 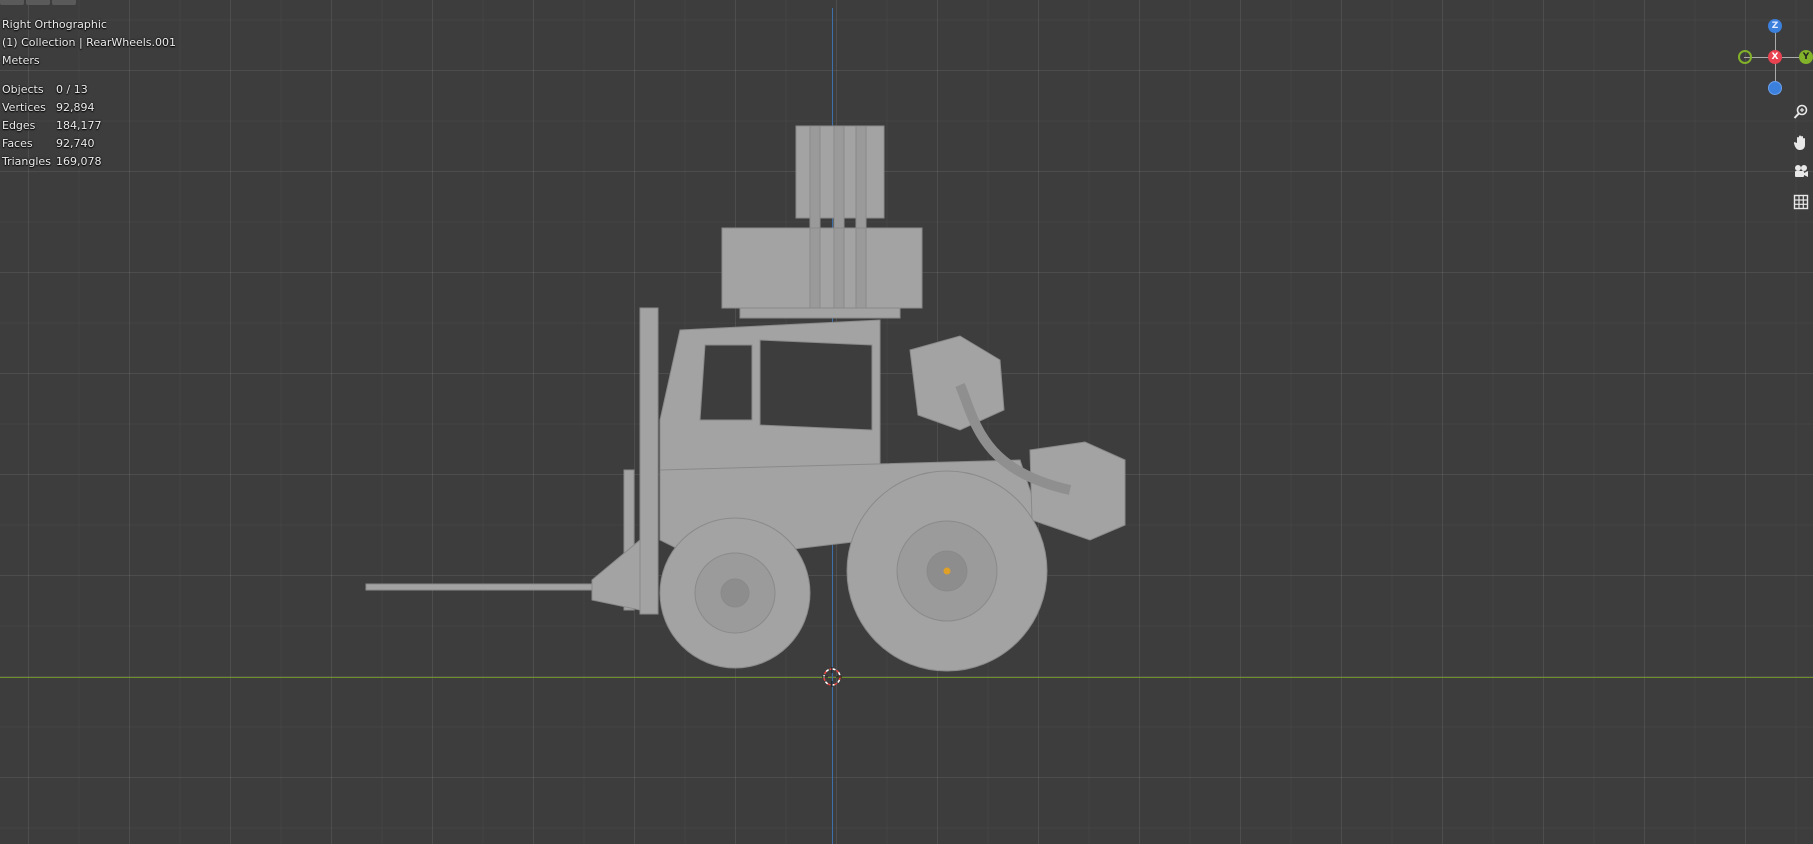 I want to click on gizmo-neg-y-axis, so click(x=1745, y=57).